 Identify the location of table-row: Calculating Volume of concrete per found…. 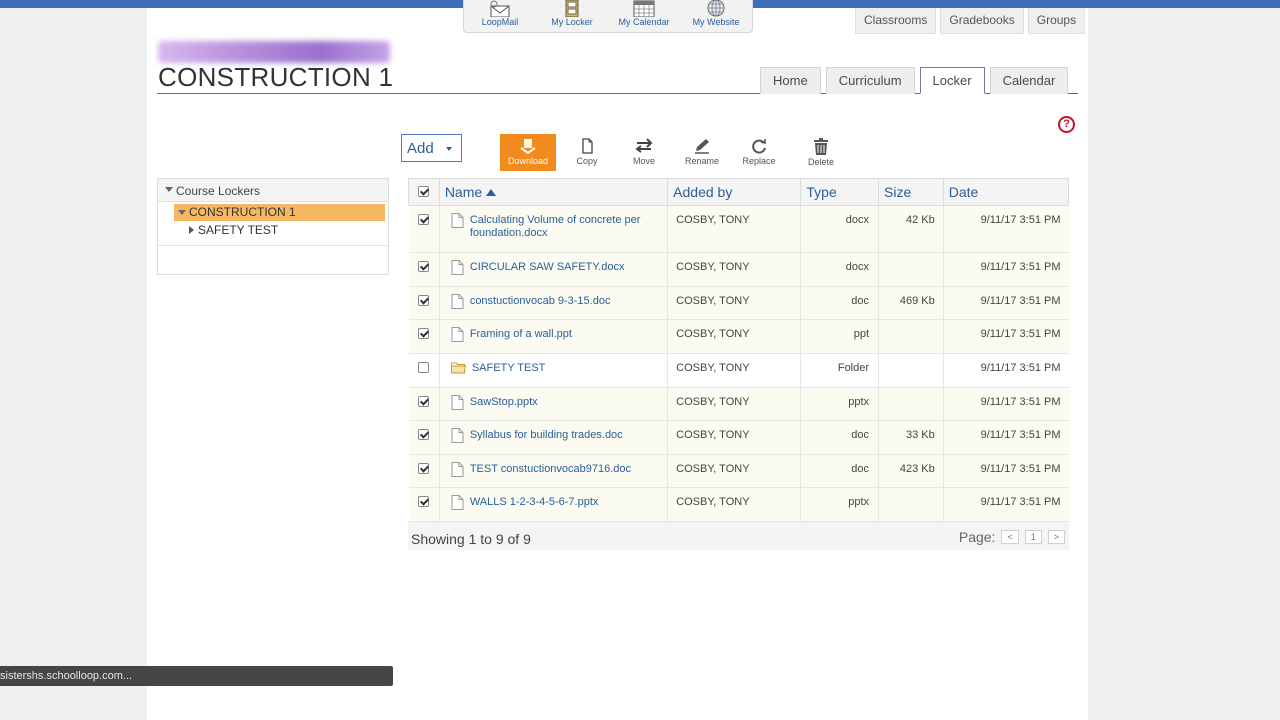
(738, 229).